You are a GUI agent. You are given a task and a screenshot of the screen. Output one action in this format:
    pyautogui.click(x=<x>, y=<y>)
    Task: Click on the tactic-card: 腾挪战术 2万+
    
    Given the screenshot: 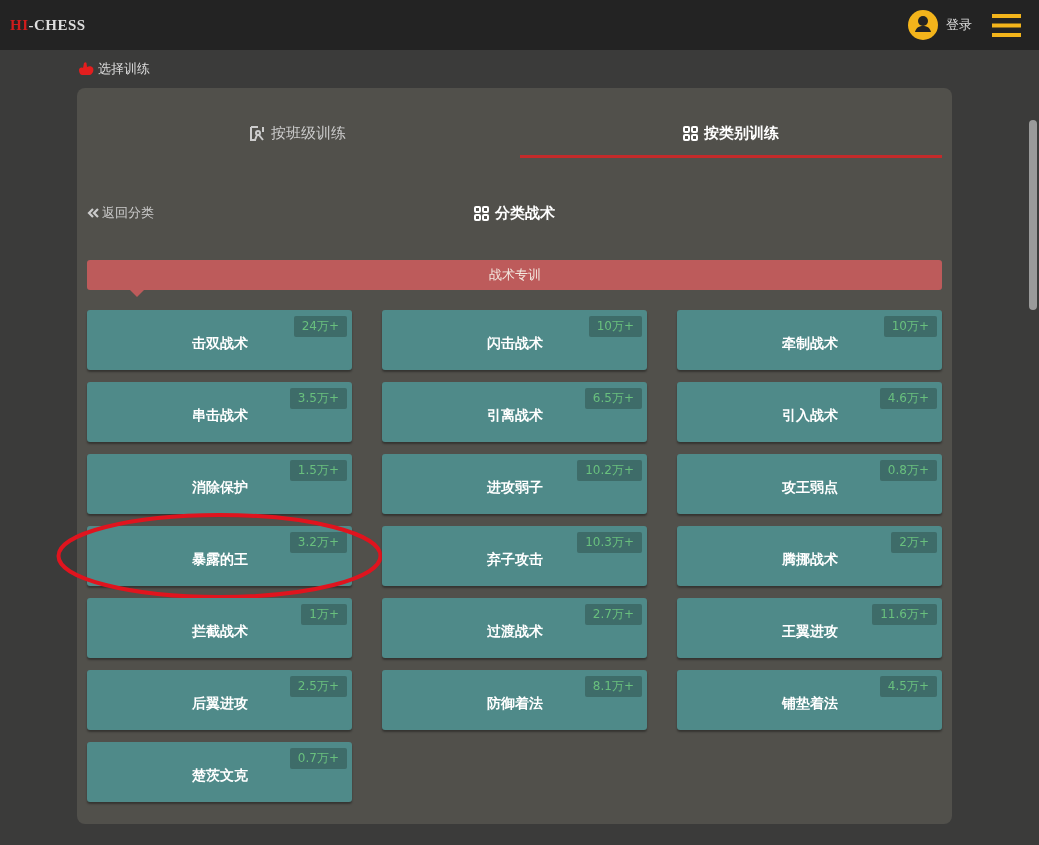 What is the action you would take?
    pyautogui.click(x=809, y=556)
    